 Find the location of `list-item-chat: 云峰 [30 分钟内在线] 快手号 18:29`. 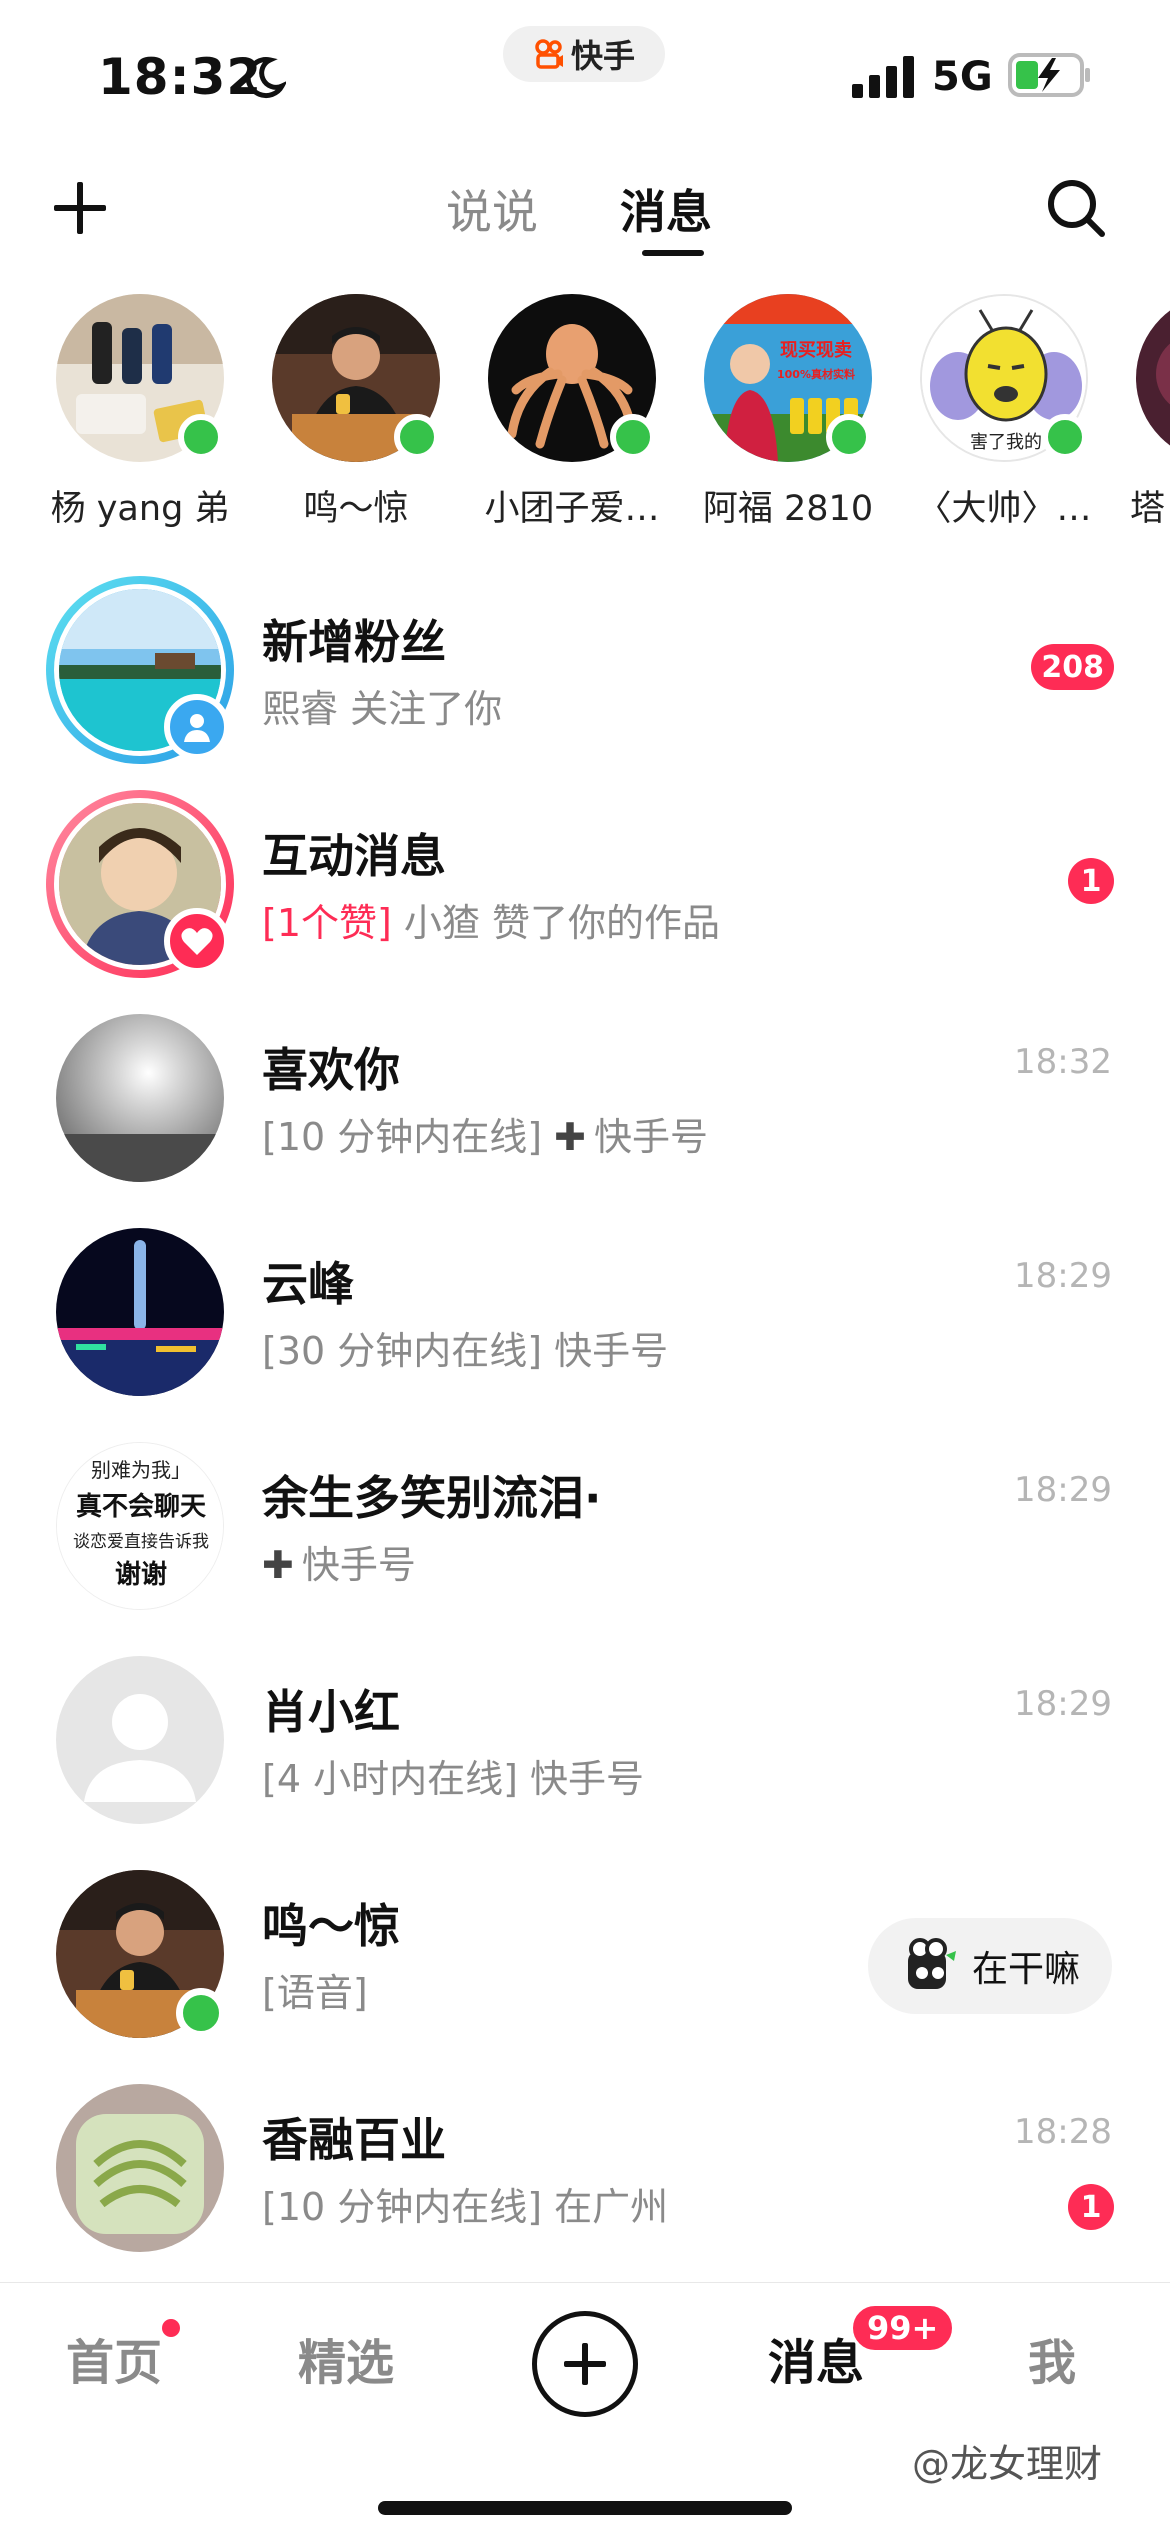

list-item-chat: 云峰 [30 分钟内在线] 快手号 18:29 is located at coordinates (585, 1313).